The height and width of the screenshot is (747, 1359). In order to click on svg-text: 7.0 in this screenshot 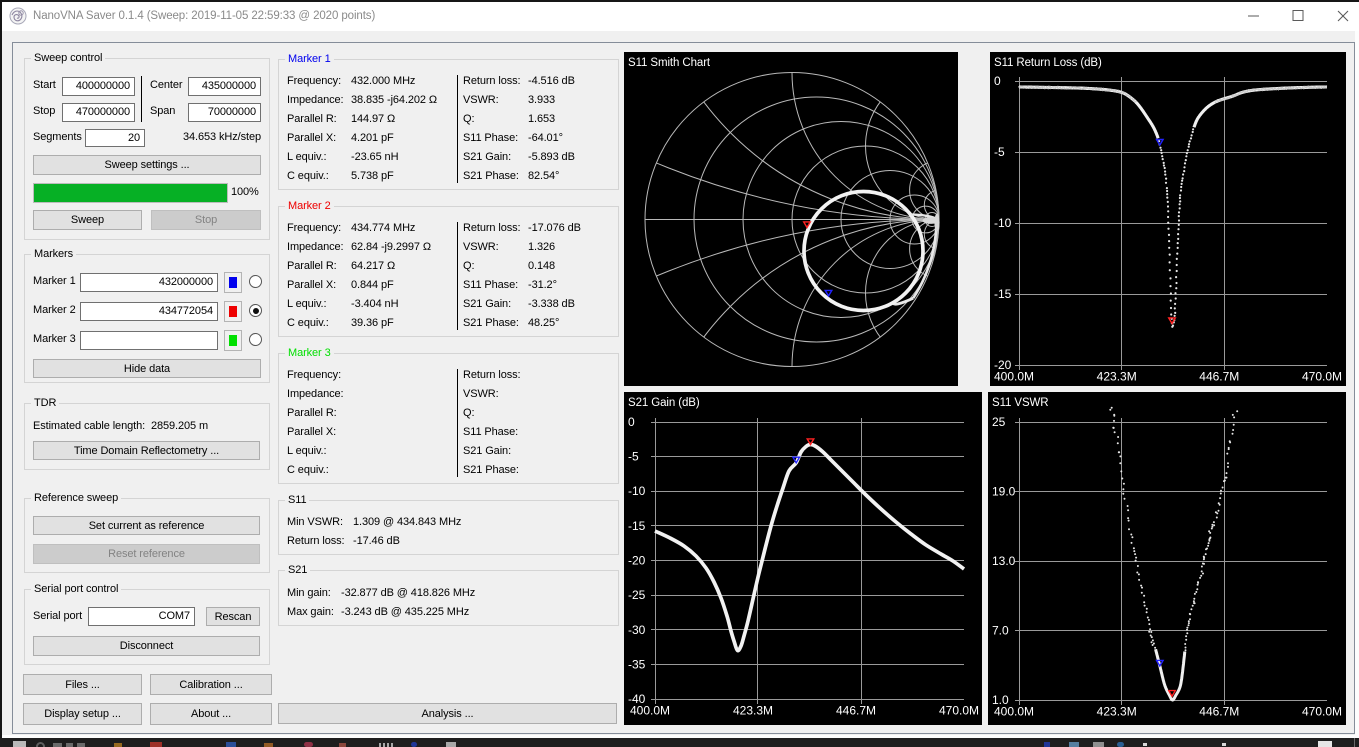, I will do `click(1000, 631)`.